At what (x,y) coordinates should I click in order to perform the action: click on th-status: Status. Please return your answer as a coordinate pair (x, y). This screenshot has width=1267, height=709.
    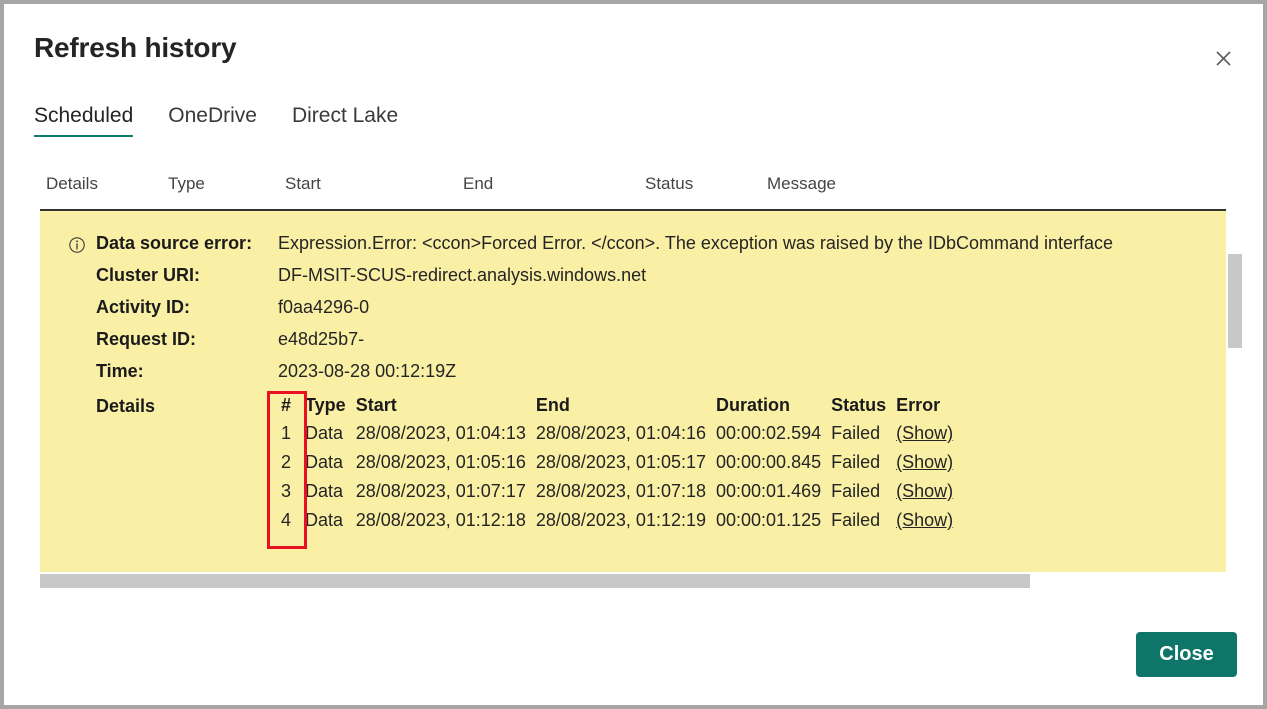
    Looking at the image, I should click on (859, 405).